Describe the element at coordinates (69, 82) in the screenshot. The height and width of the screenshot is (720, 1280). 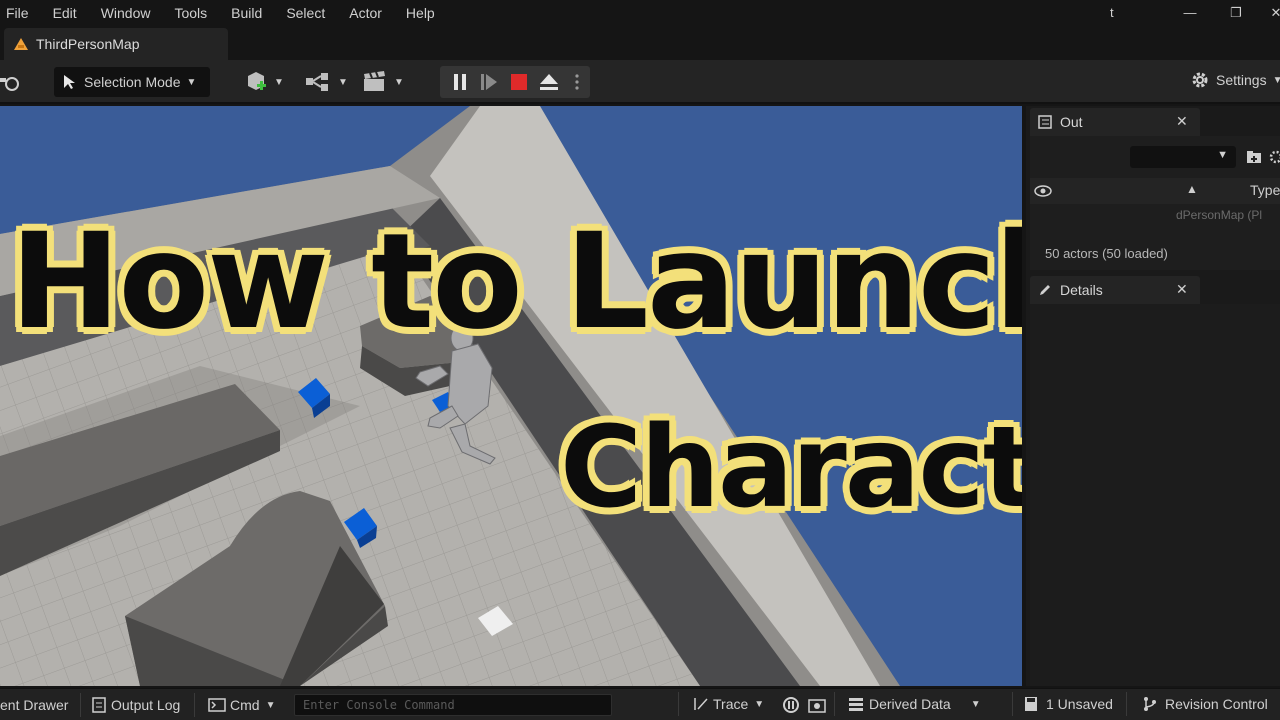
I see `cursor-icon` at that location.